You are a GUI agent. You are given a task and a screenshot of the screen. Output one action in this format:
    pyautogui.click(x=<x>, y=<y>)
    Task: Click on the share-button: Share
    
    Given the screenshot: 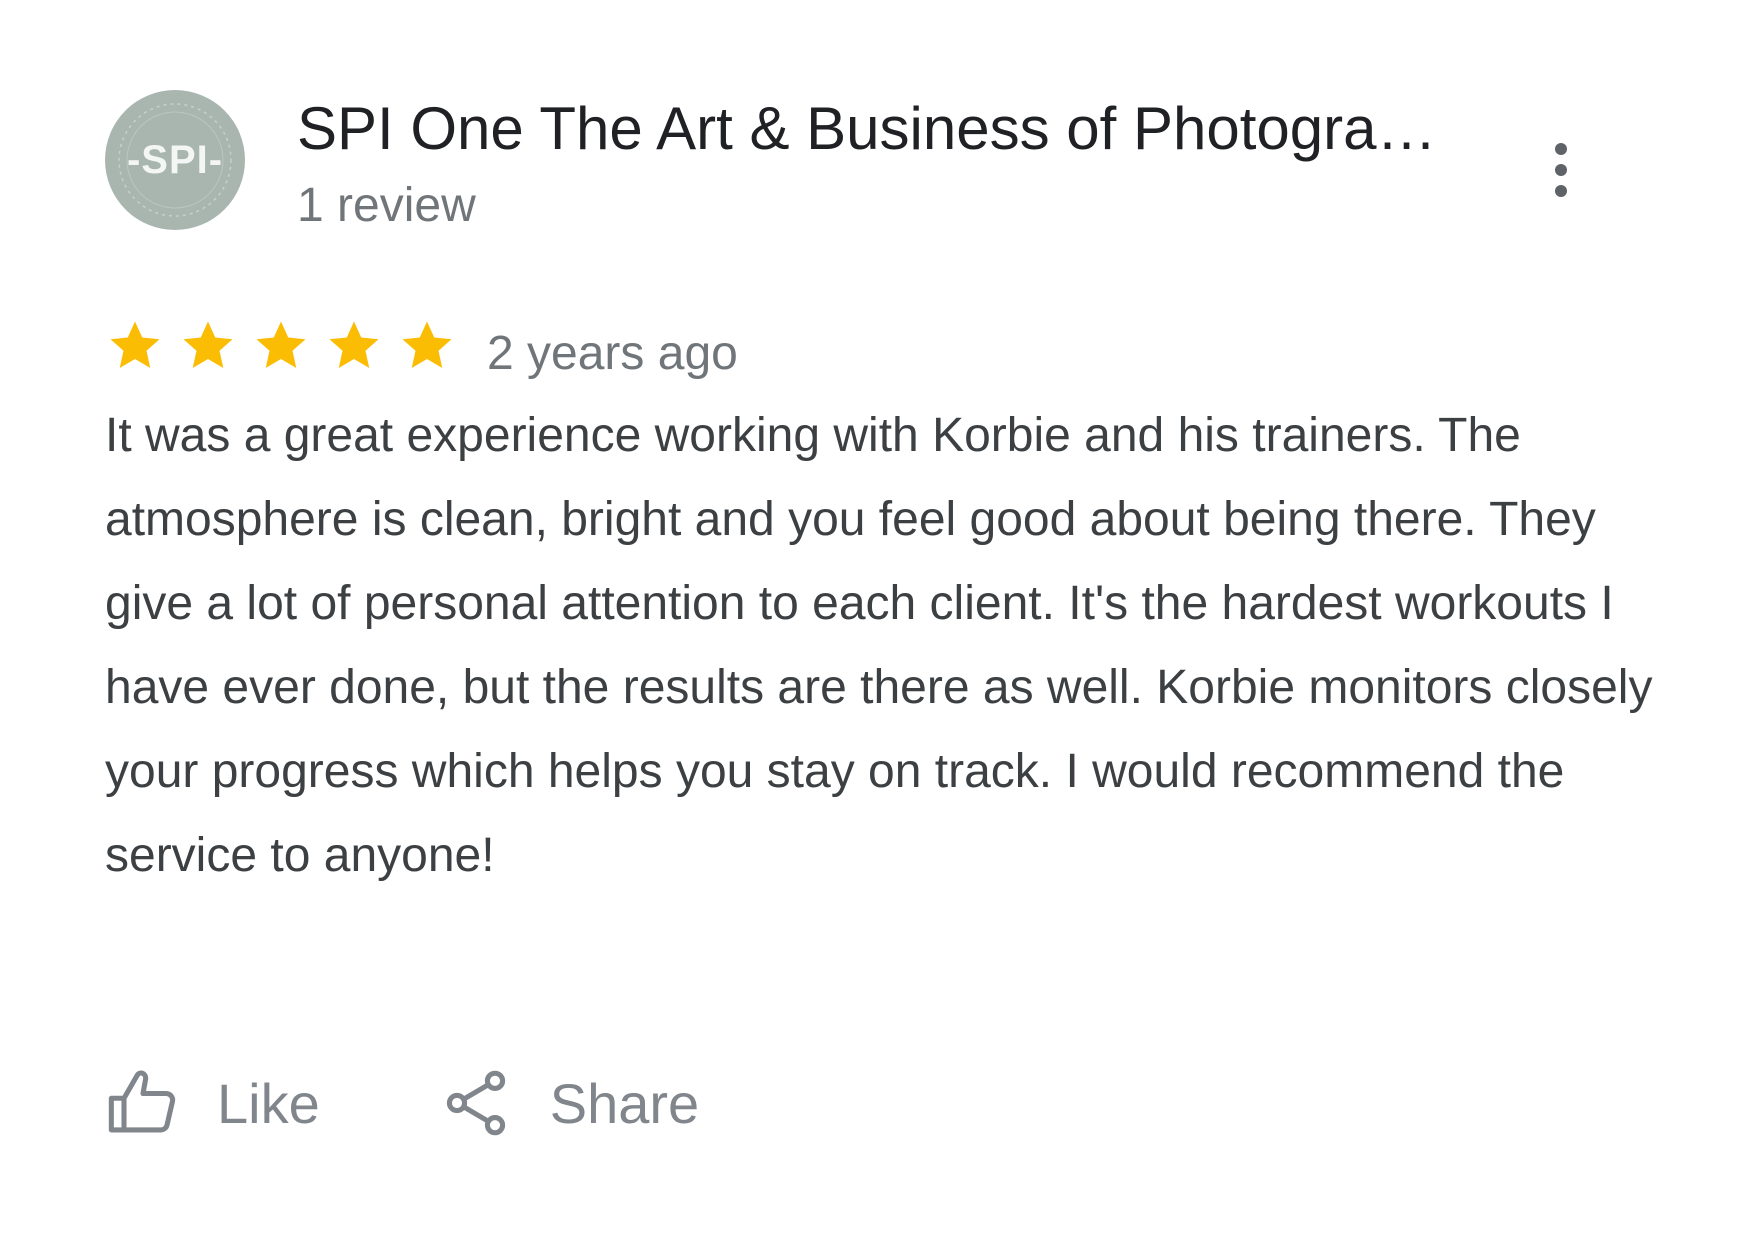 What is the action you would take?
    pyautogui.click(x=568, y=1103)
    